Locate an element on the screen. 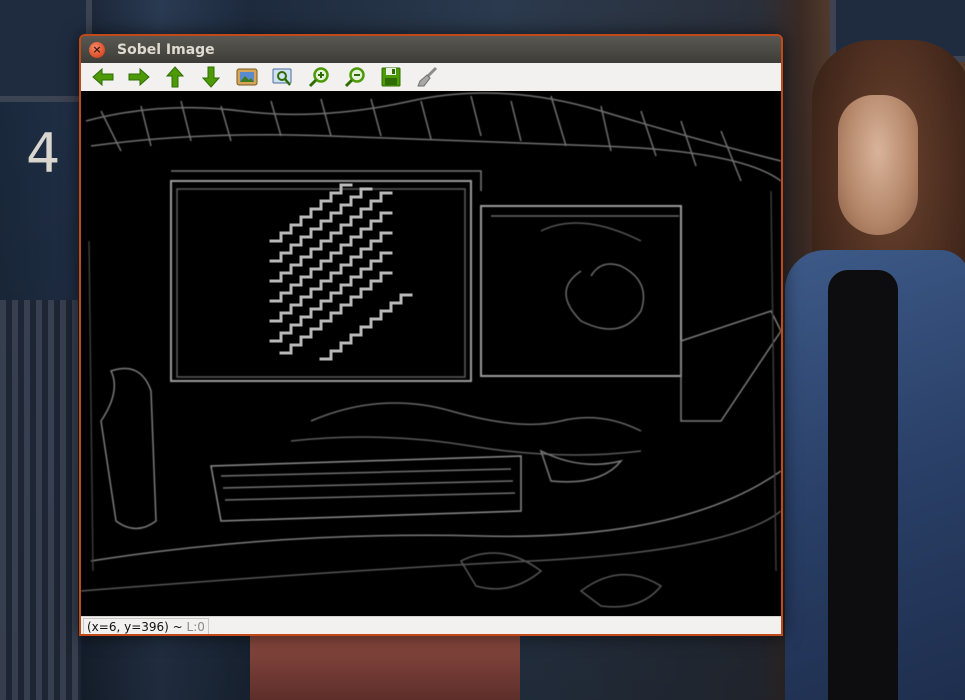 Image resolution: width=965 pixels, height=700 pixels. wallpaper-shutter is located at coordinates (40, 500).